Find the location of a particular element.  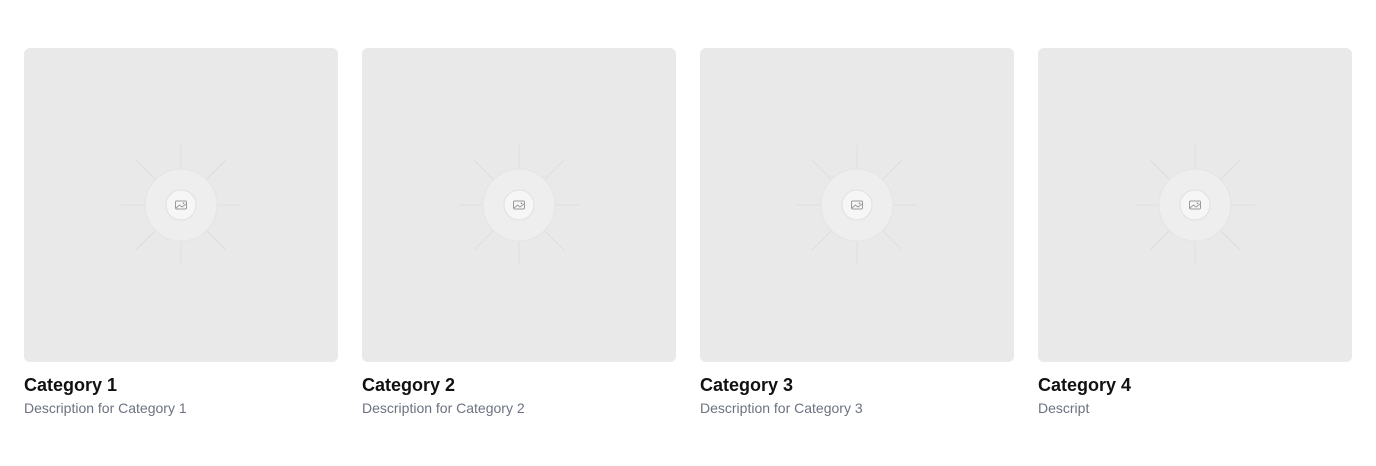

category-description: Description for Category 3 is located at coordinates (781, 408).